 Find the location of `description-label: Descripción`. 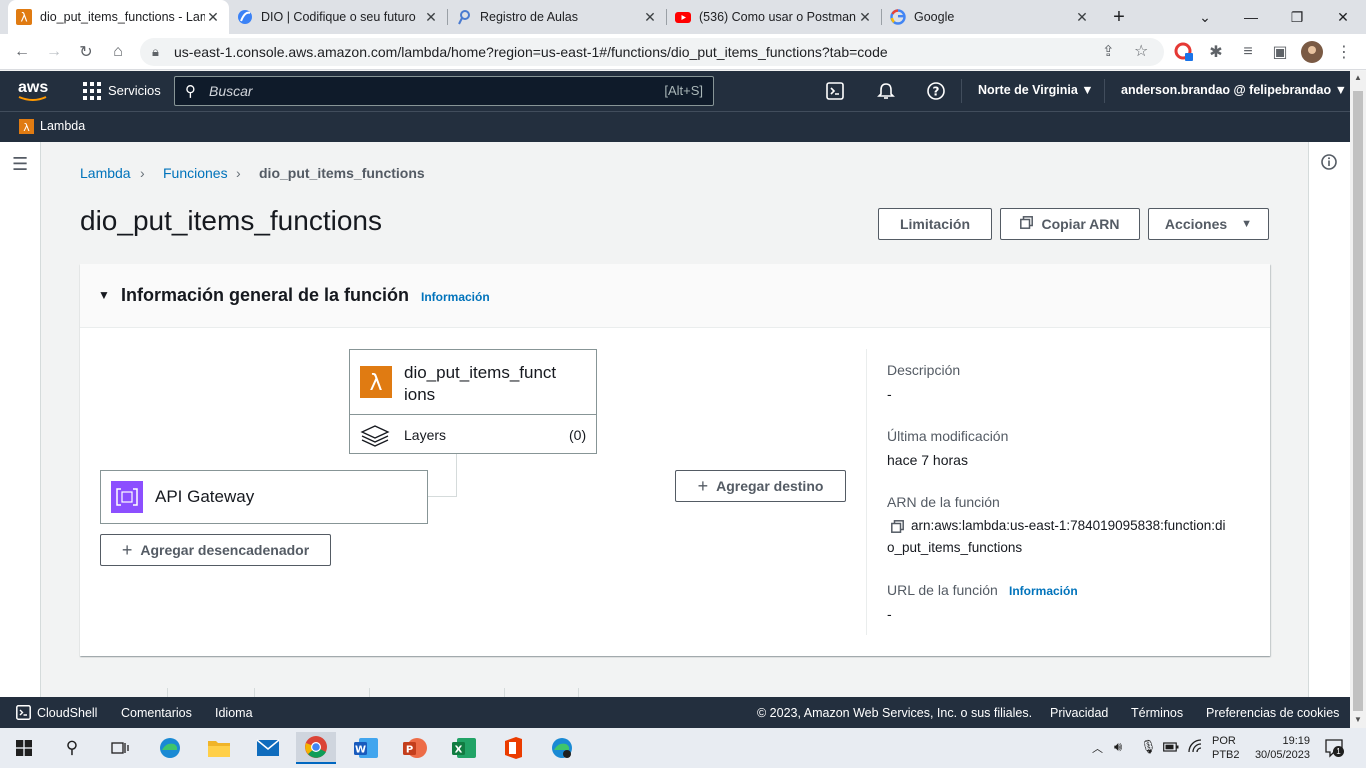

description-label: Descripción is located at coordinates (924, 370).